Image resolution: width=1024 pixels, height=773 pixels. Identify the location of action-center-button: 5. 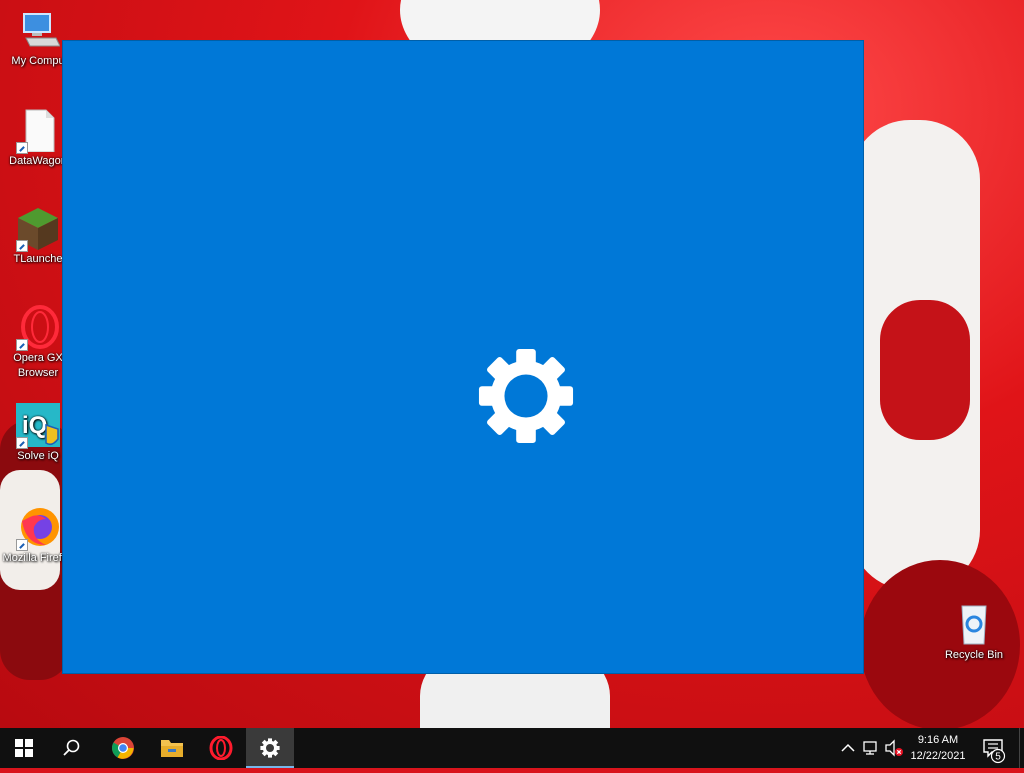
(998, 748).